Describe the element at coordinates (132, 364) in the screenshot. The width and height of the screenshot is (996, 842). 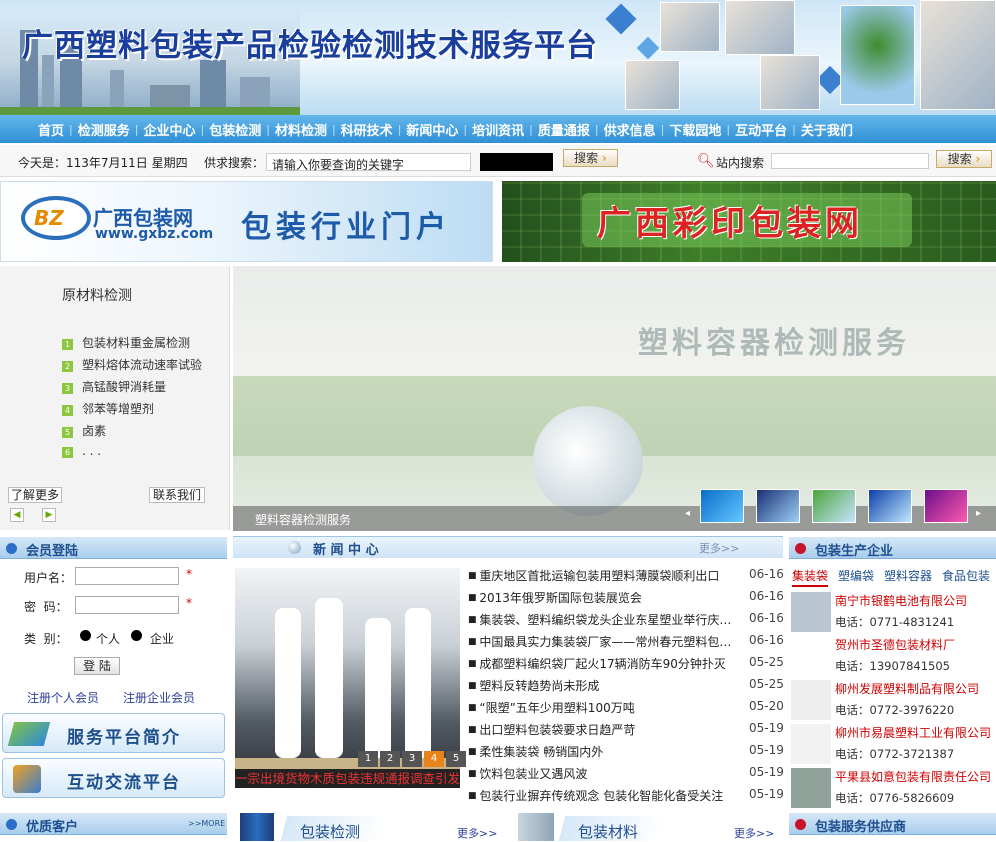
I see `material-test-item: 2 塑料熔体流动速率试验` at that location.